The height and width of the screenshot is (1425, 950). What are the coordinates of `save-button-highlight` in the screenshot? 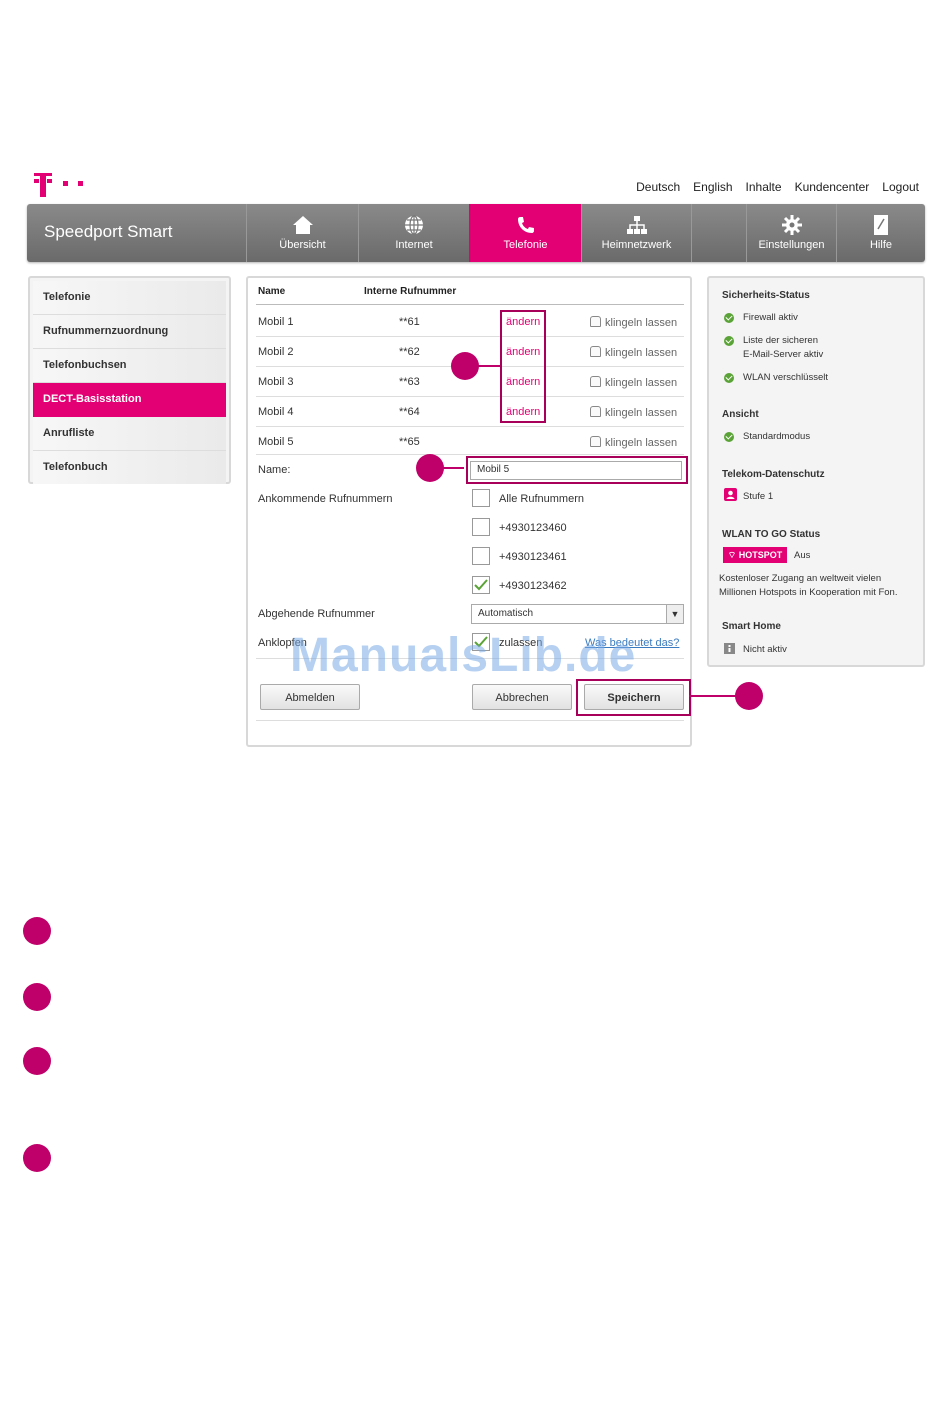 It's located at (633, 697).